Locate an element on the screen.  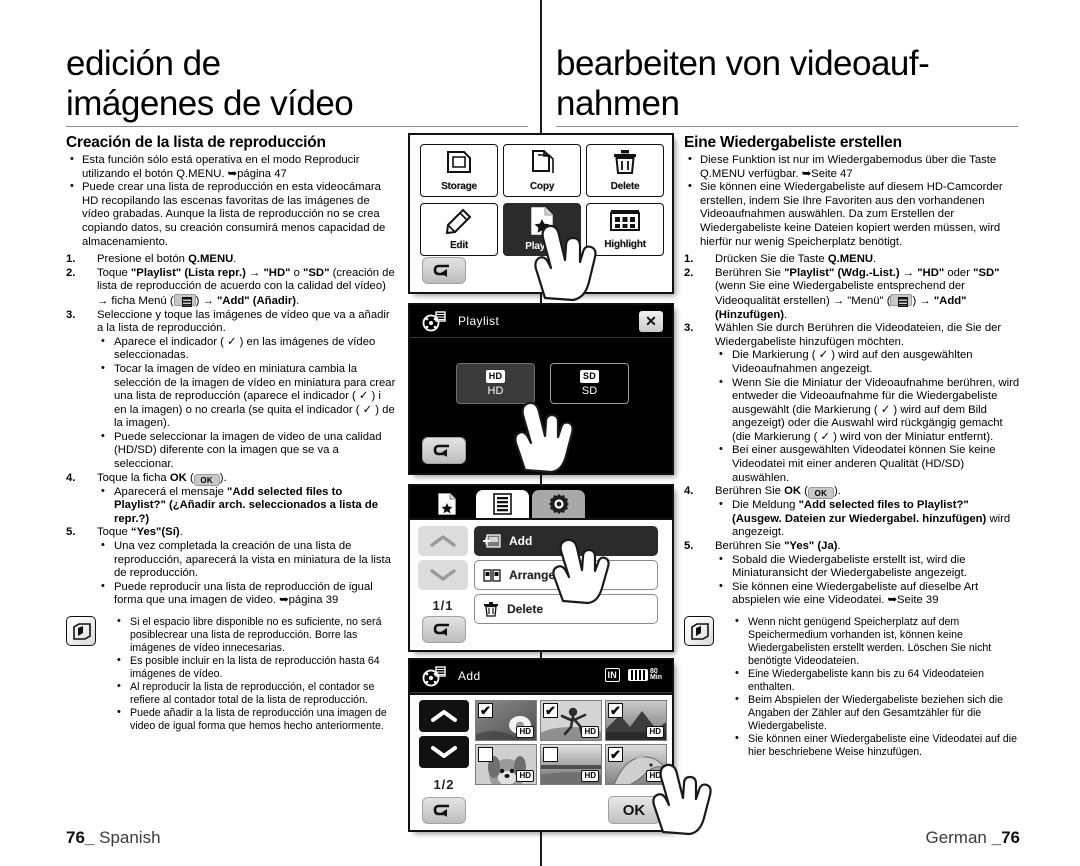
tab-menu is located at coordinates (502, 504).